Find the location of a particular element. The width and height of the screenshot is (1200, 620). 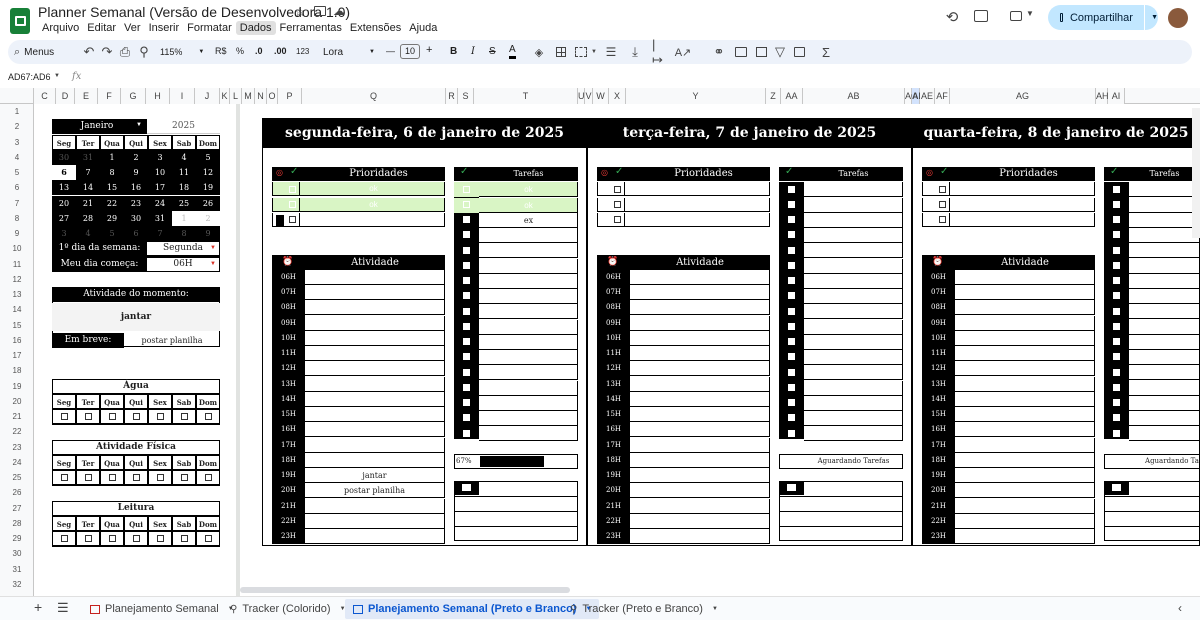

sheet-tab-dropdown-icon: ▼ is located at coordinates (715, 609).